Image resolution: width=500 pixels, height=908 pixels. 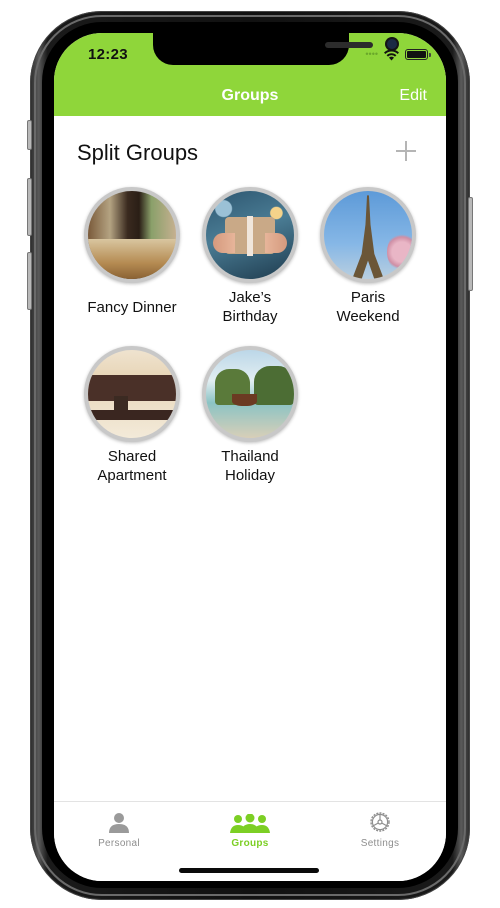 What do you see at coordinates (250, 466) in the screenshot?
I see `group-label: Thailand Holiday` at bounding box center [250, 466].